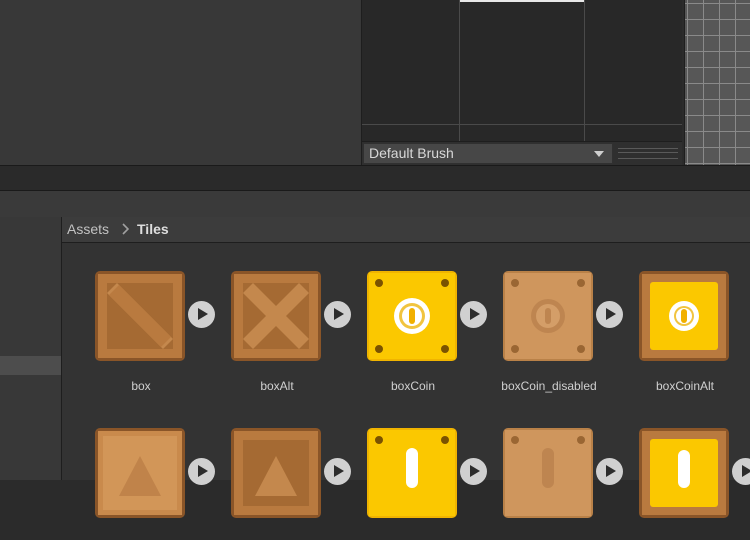  I want to click on asset-label: boxCoinAlt, so click(685, 386).